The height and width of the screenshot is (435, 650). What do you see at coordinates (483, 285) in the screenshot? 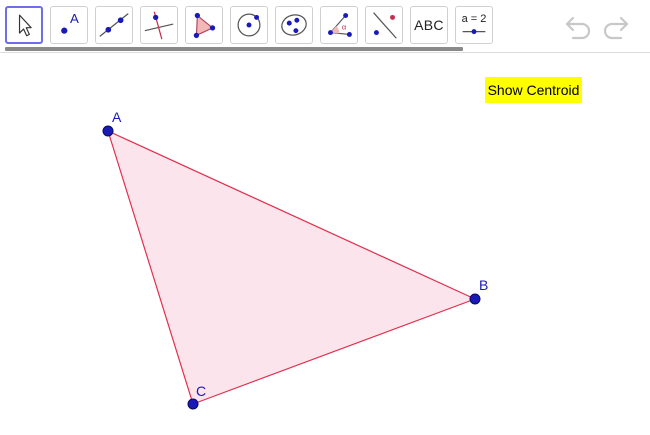
I see `point-b-label: B` at bounding box center [483, 285].